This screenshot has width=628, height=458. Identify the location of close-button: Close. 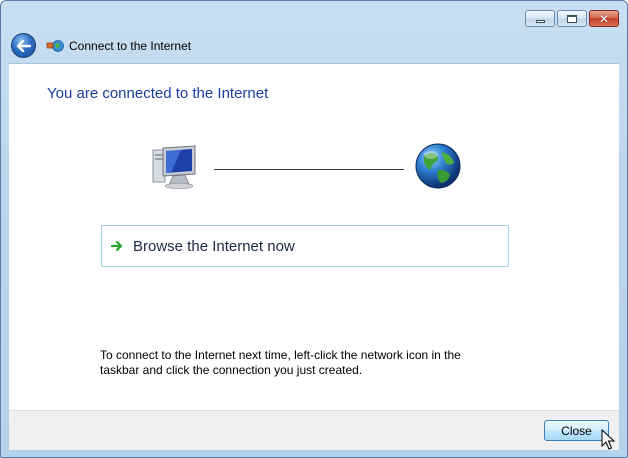
(576, 430).